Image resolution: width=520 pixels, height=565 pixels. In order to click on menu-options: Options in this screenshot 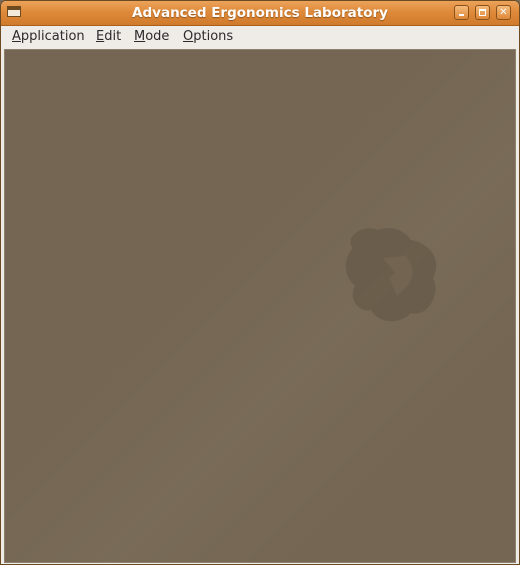, I will do `click(208, 37)`.